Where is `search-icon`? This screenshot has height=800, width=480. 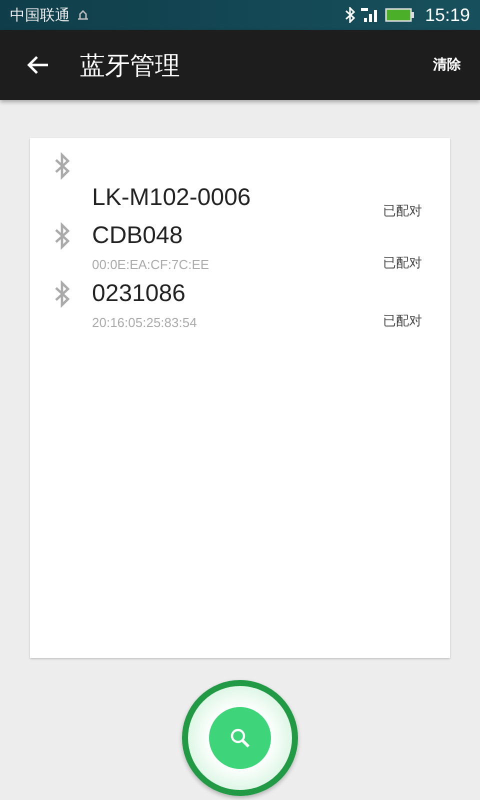
search-icon is located at coordinates (240, 738).